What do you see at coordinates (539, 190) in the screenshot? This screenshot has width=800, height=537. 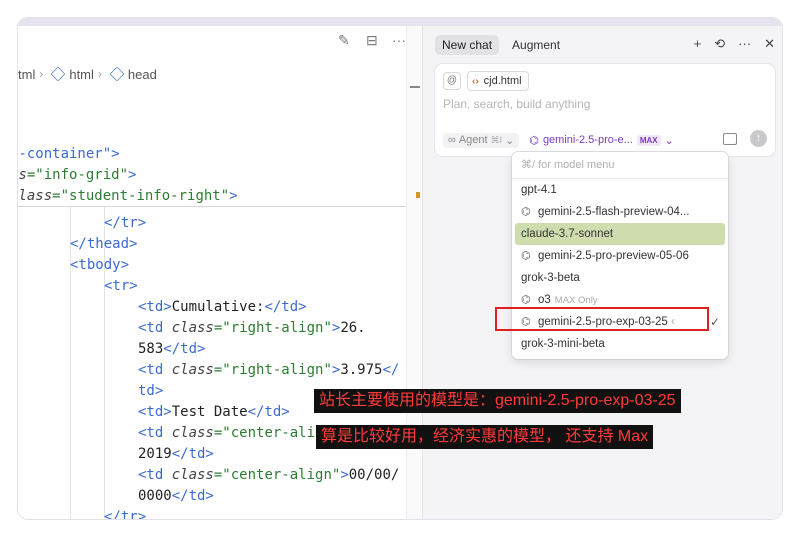 I see `model-option-label: gpt-4.1` at bounding box center [539, 190].